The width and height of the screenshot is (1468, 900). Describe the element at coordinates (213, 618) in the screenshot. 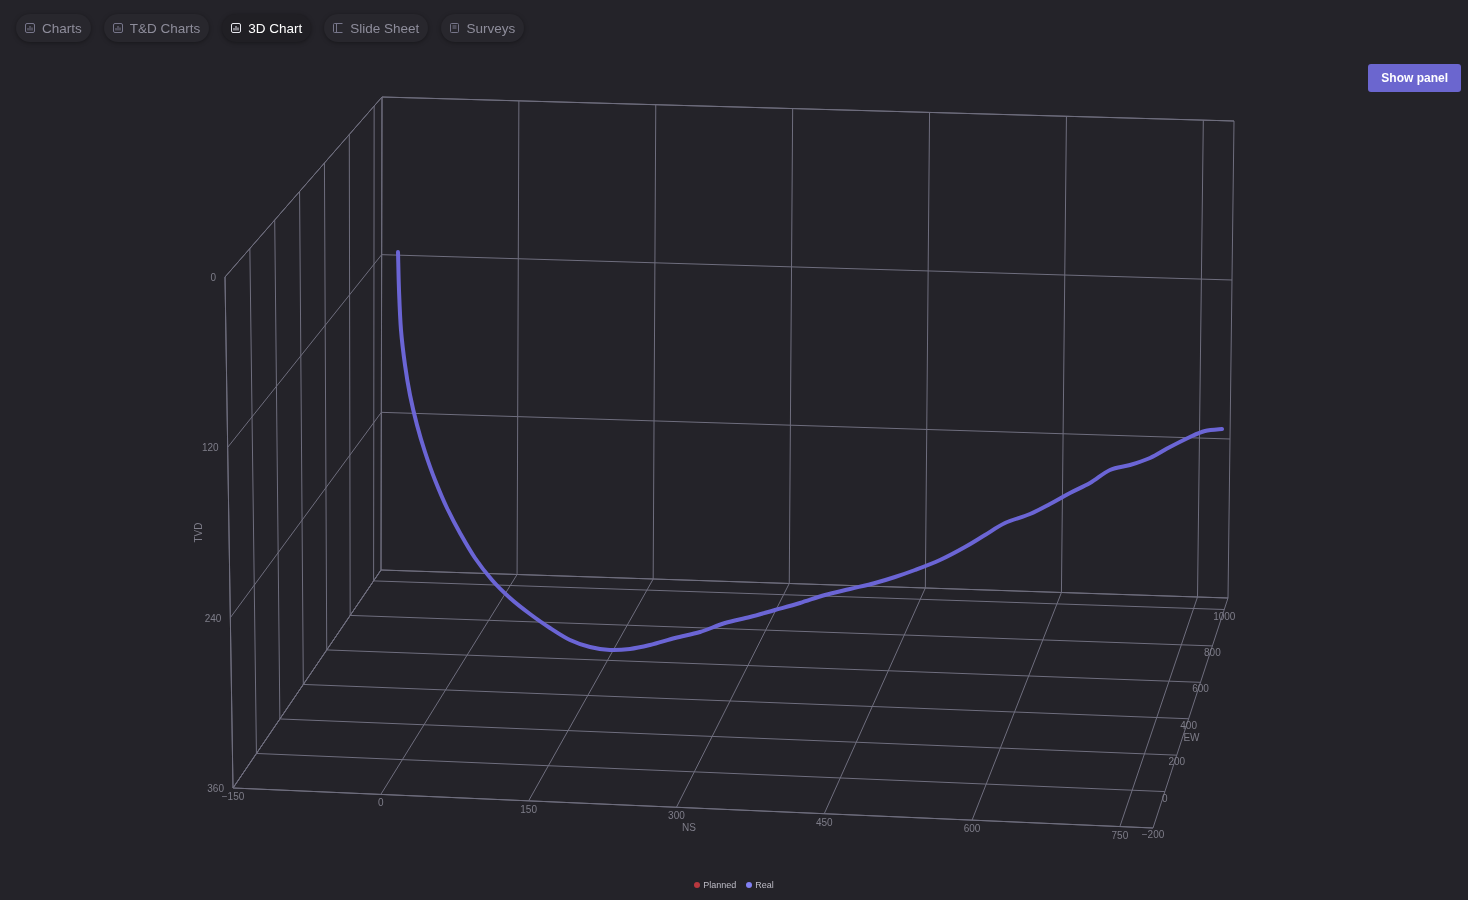

I see `axis-tick-label: 240` at that location.